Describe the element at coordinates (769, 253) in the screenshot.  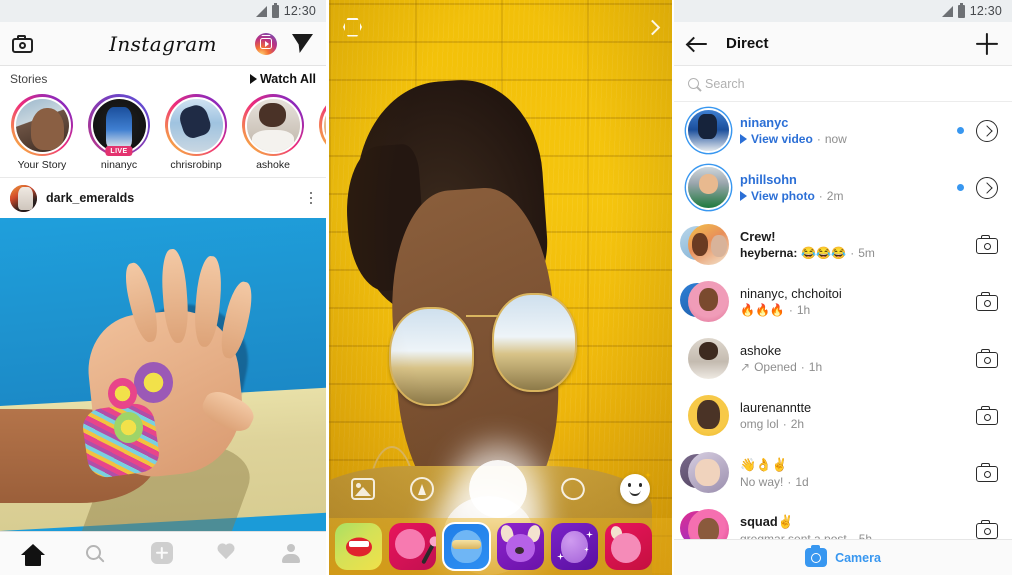
I see `preview-sender: heyberna:` at that location.